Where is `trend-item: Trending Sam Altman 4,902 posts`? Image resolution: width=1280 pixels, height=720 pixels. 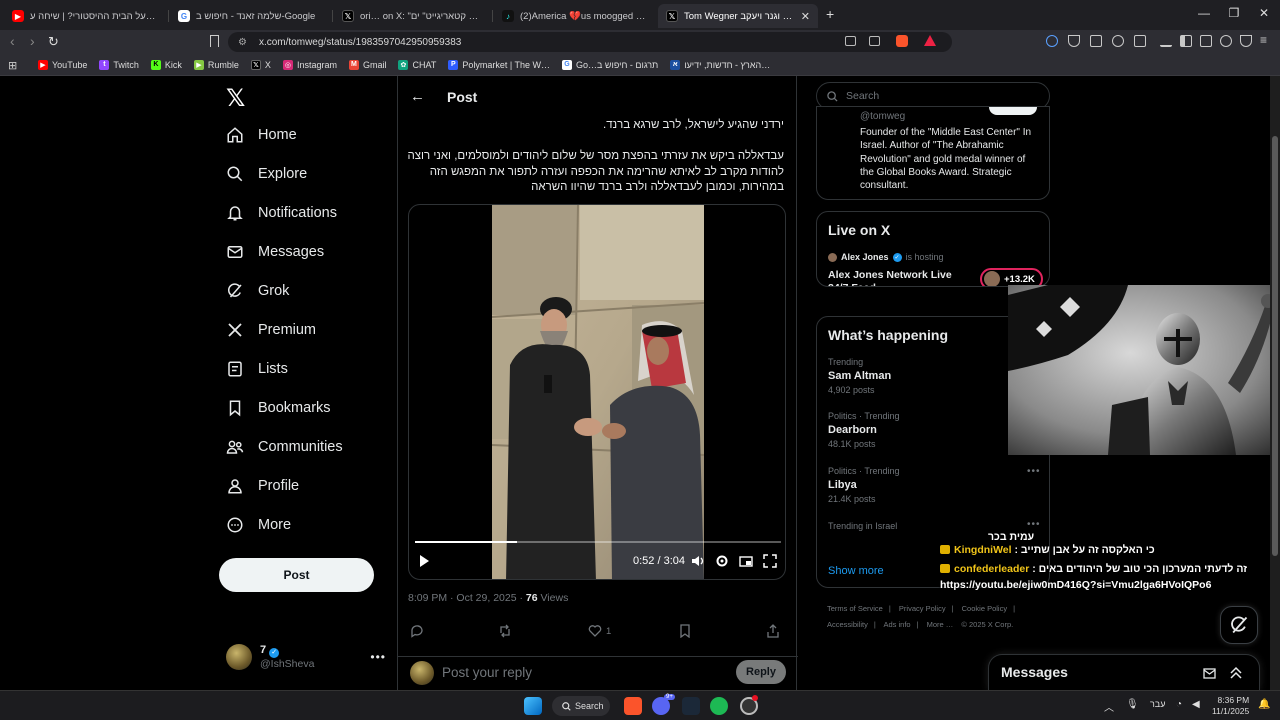 trend-item: Trending Sam Altman 4,902 posts is located at coordinates (859, 376).